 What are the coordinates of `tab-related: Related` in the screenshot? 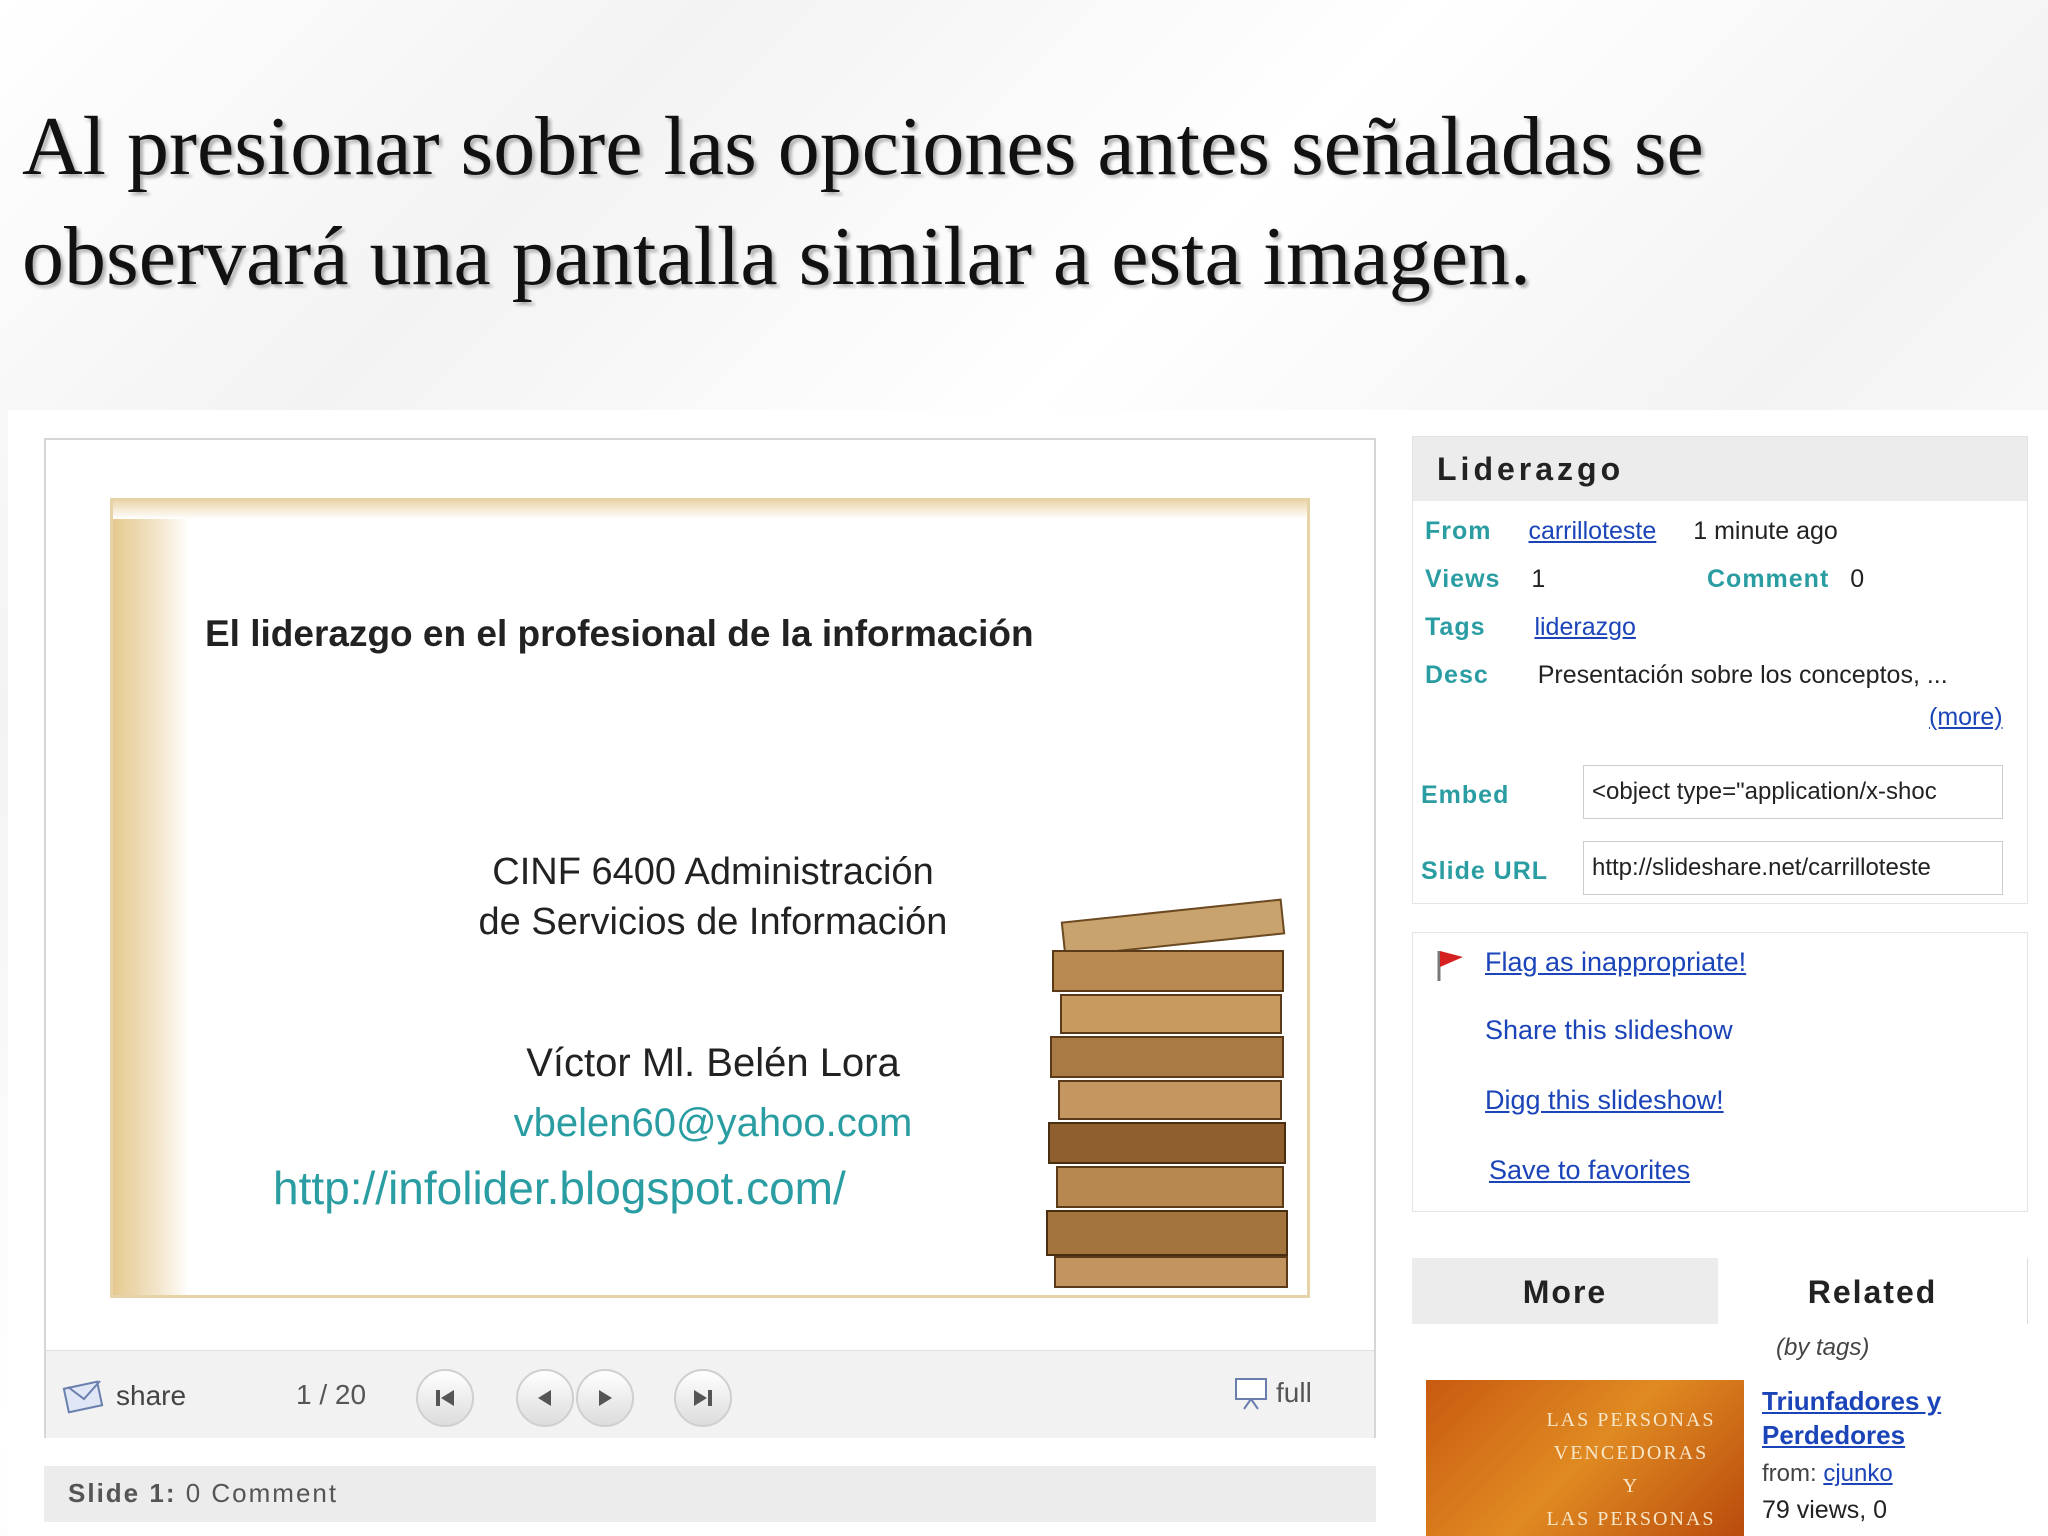 It's located at (1873, 1291).